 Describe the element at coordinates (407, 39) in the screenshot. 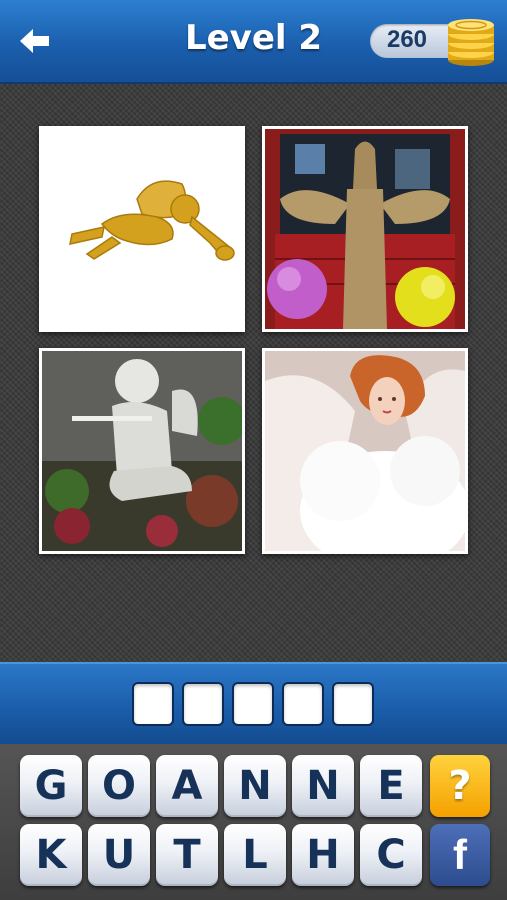

I see `coin-count: 260` at that location.